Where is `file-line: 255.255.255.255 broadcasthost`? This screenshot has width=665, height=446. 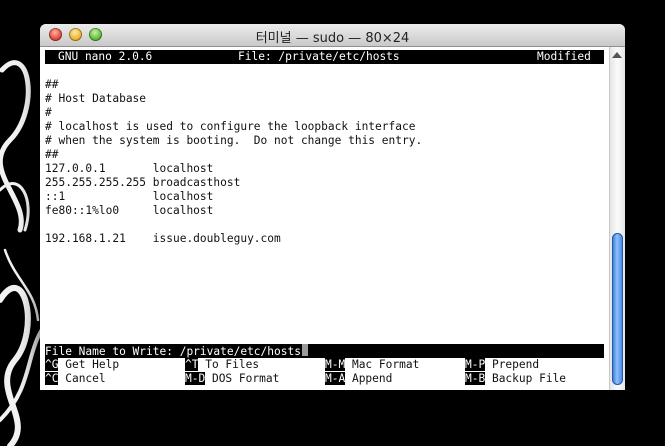
file-line: 255.255.255.255 broadcasthost is located at coordinates (143, 182).